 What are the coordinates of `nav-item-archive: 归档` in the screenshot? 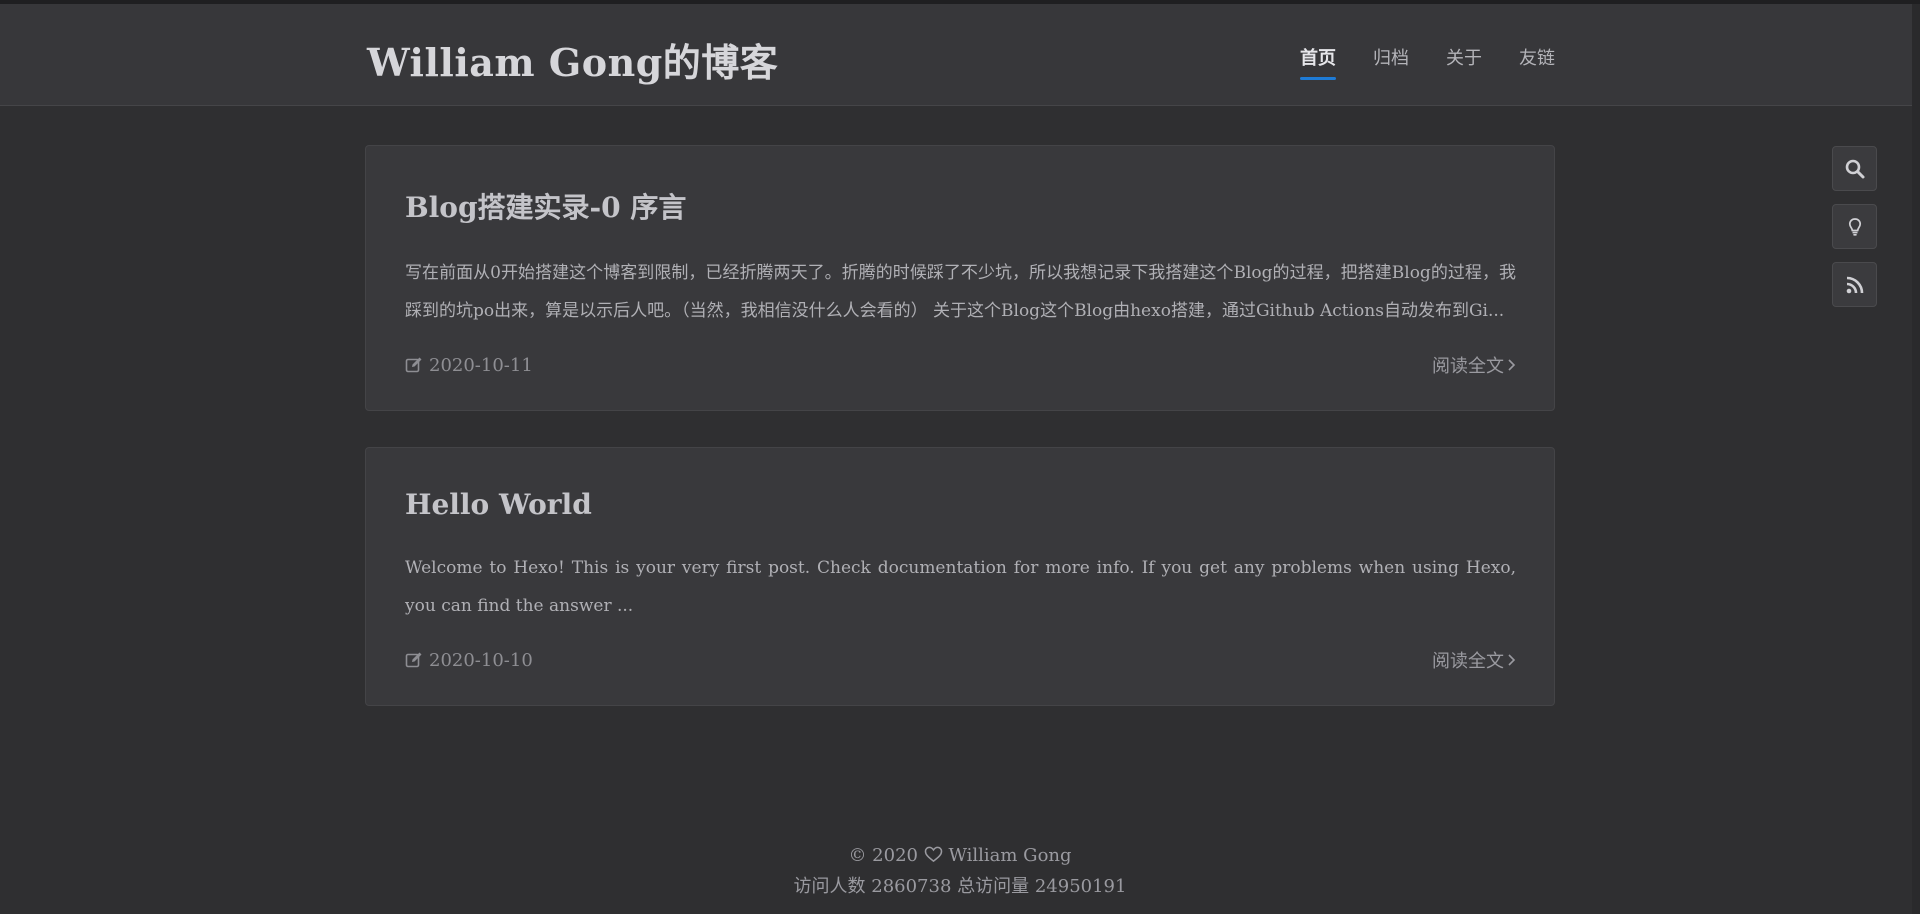 It's located at (1391, 62).